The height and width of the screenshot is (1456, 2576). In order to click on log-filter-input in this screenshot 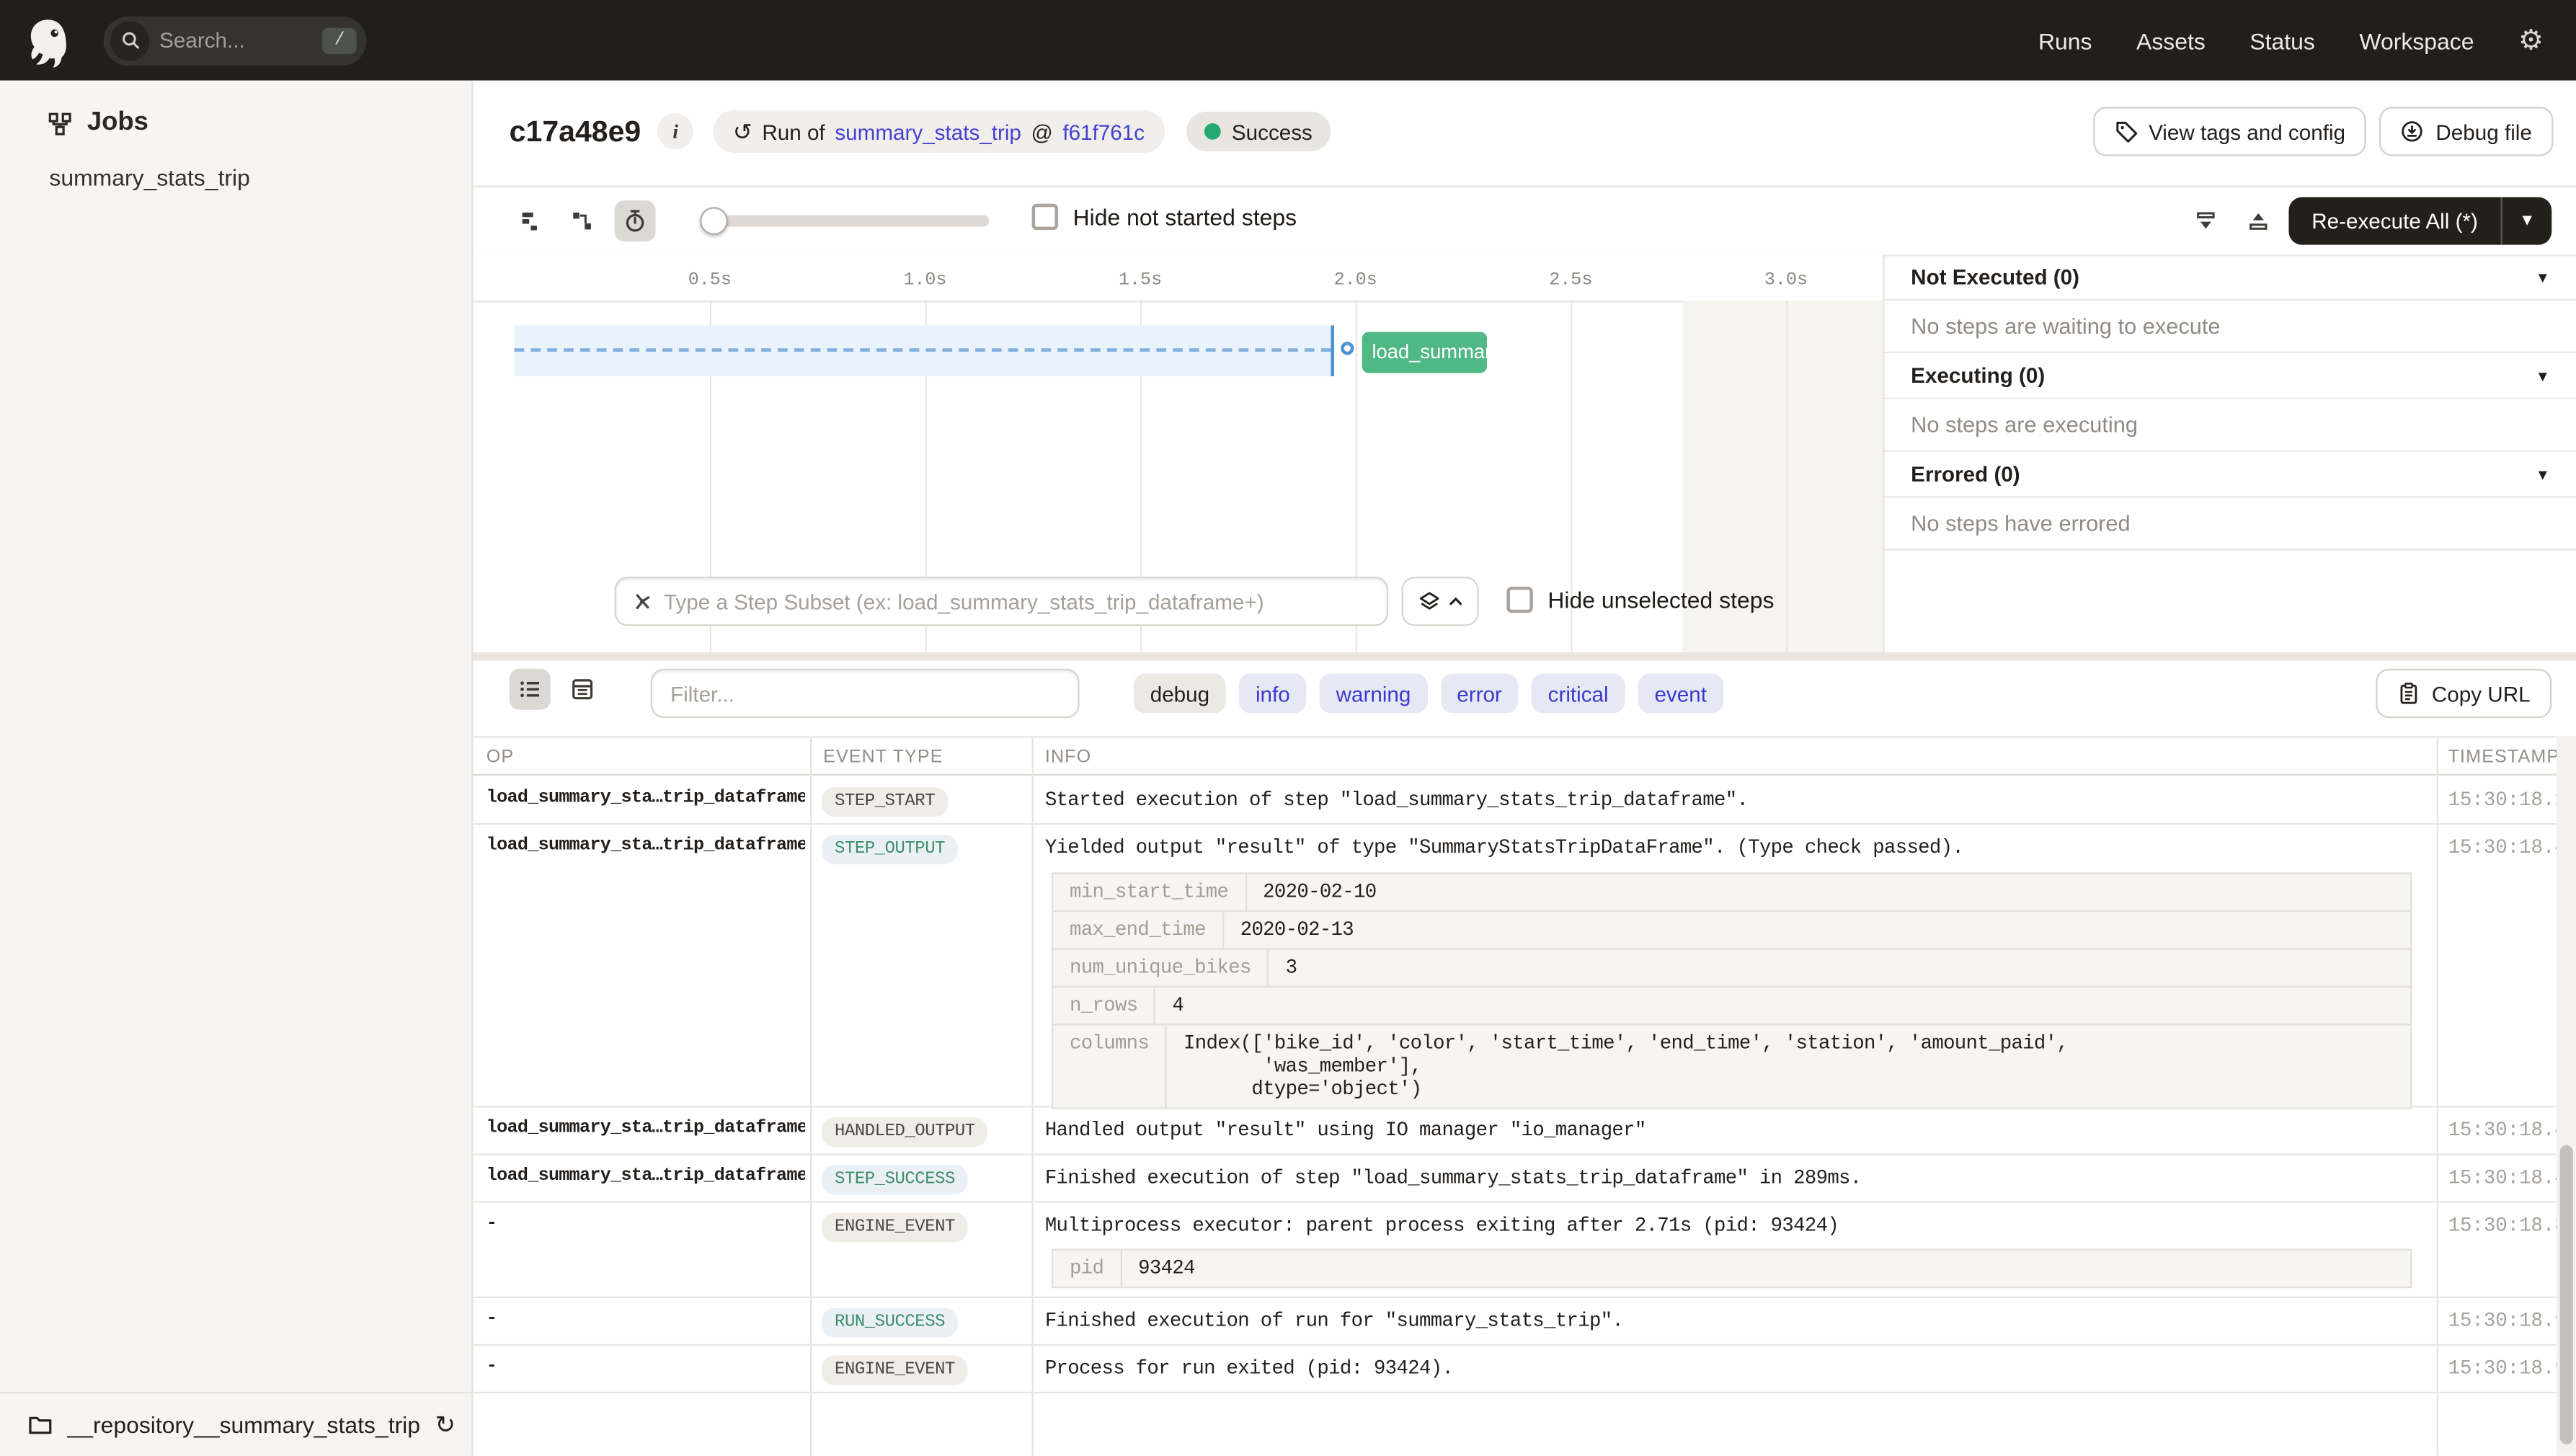, I will do `click(865, 693)`.